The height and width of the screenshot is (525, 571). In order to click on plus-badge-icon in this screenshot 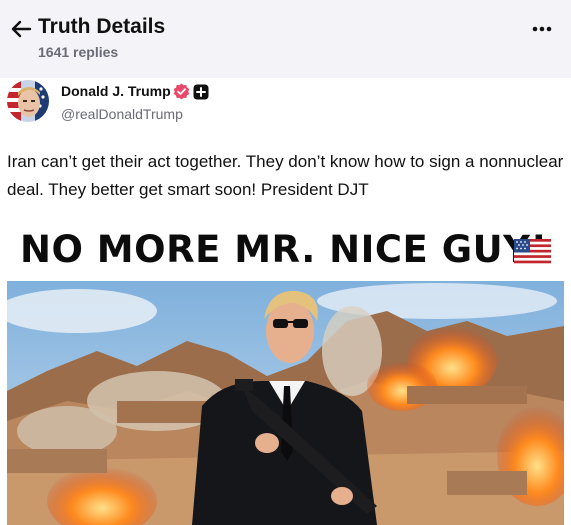, I will do `click(201, 92)`.